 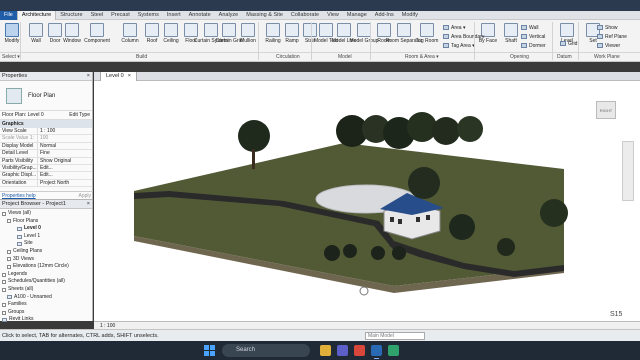 I want to click on type-selector: Floor Plan, so click(x=46, y=96).